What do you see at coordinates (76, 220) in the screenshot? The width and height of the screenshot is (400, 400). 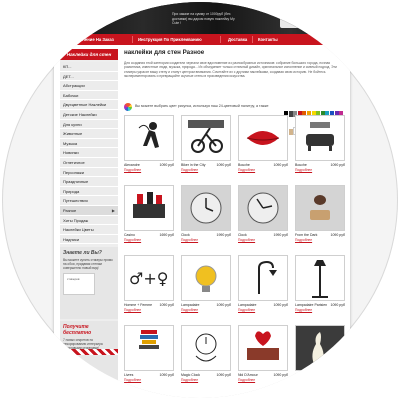 I see `sidebar-category-label: Хиты Продаж` at bounding box center [76, 220].